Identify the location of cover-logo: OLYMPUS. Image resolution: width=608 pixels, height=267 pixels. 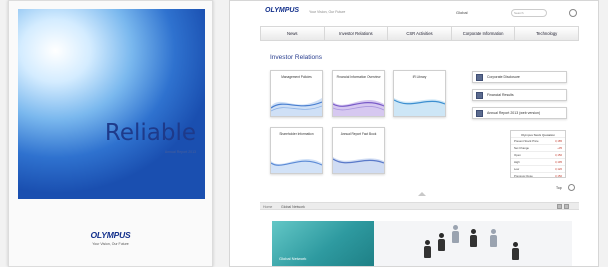
(110, 235).